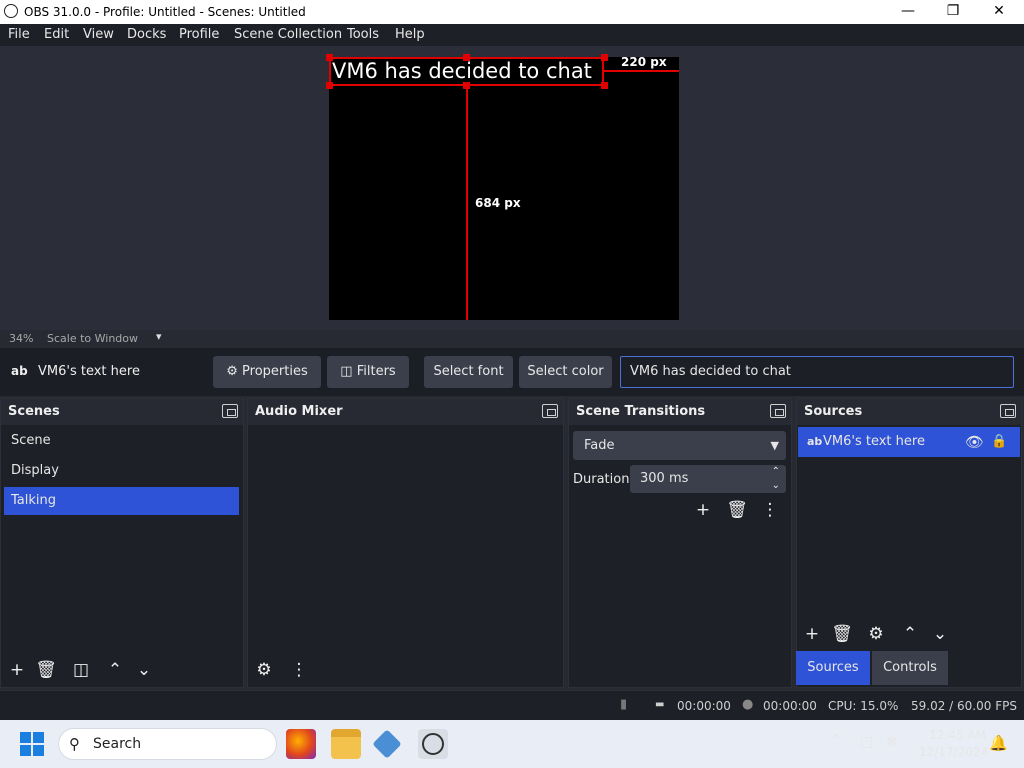  Describe the element at coordinates (405, 543) in the screenshot. I see `audio-mixer-dock: Audio Mixer` at that location.